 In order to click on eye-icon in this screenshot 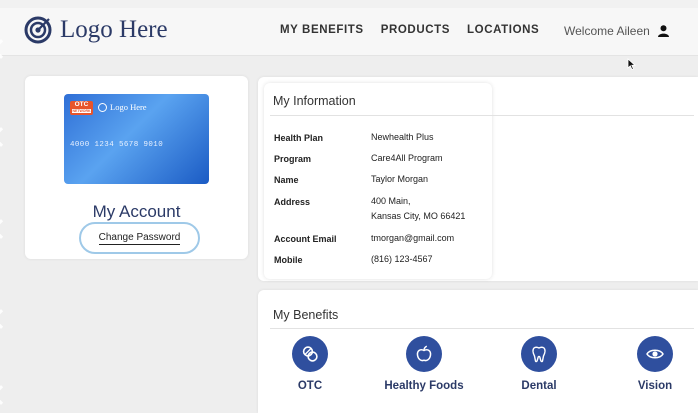, I will do `click(655, 354)`.